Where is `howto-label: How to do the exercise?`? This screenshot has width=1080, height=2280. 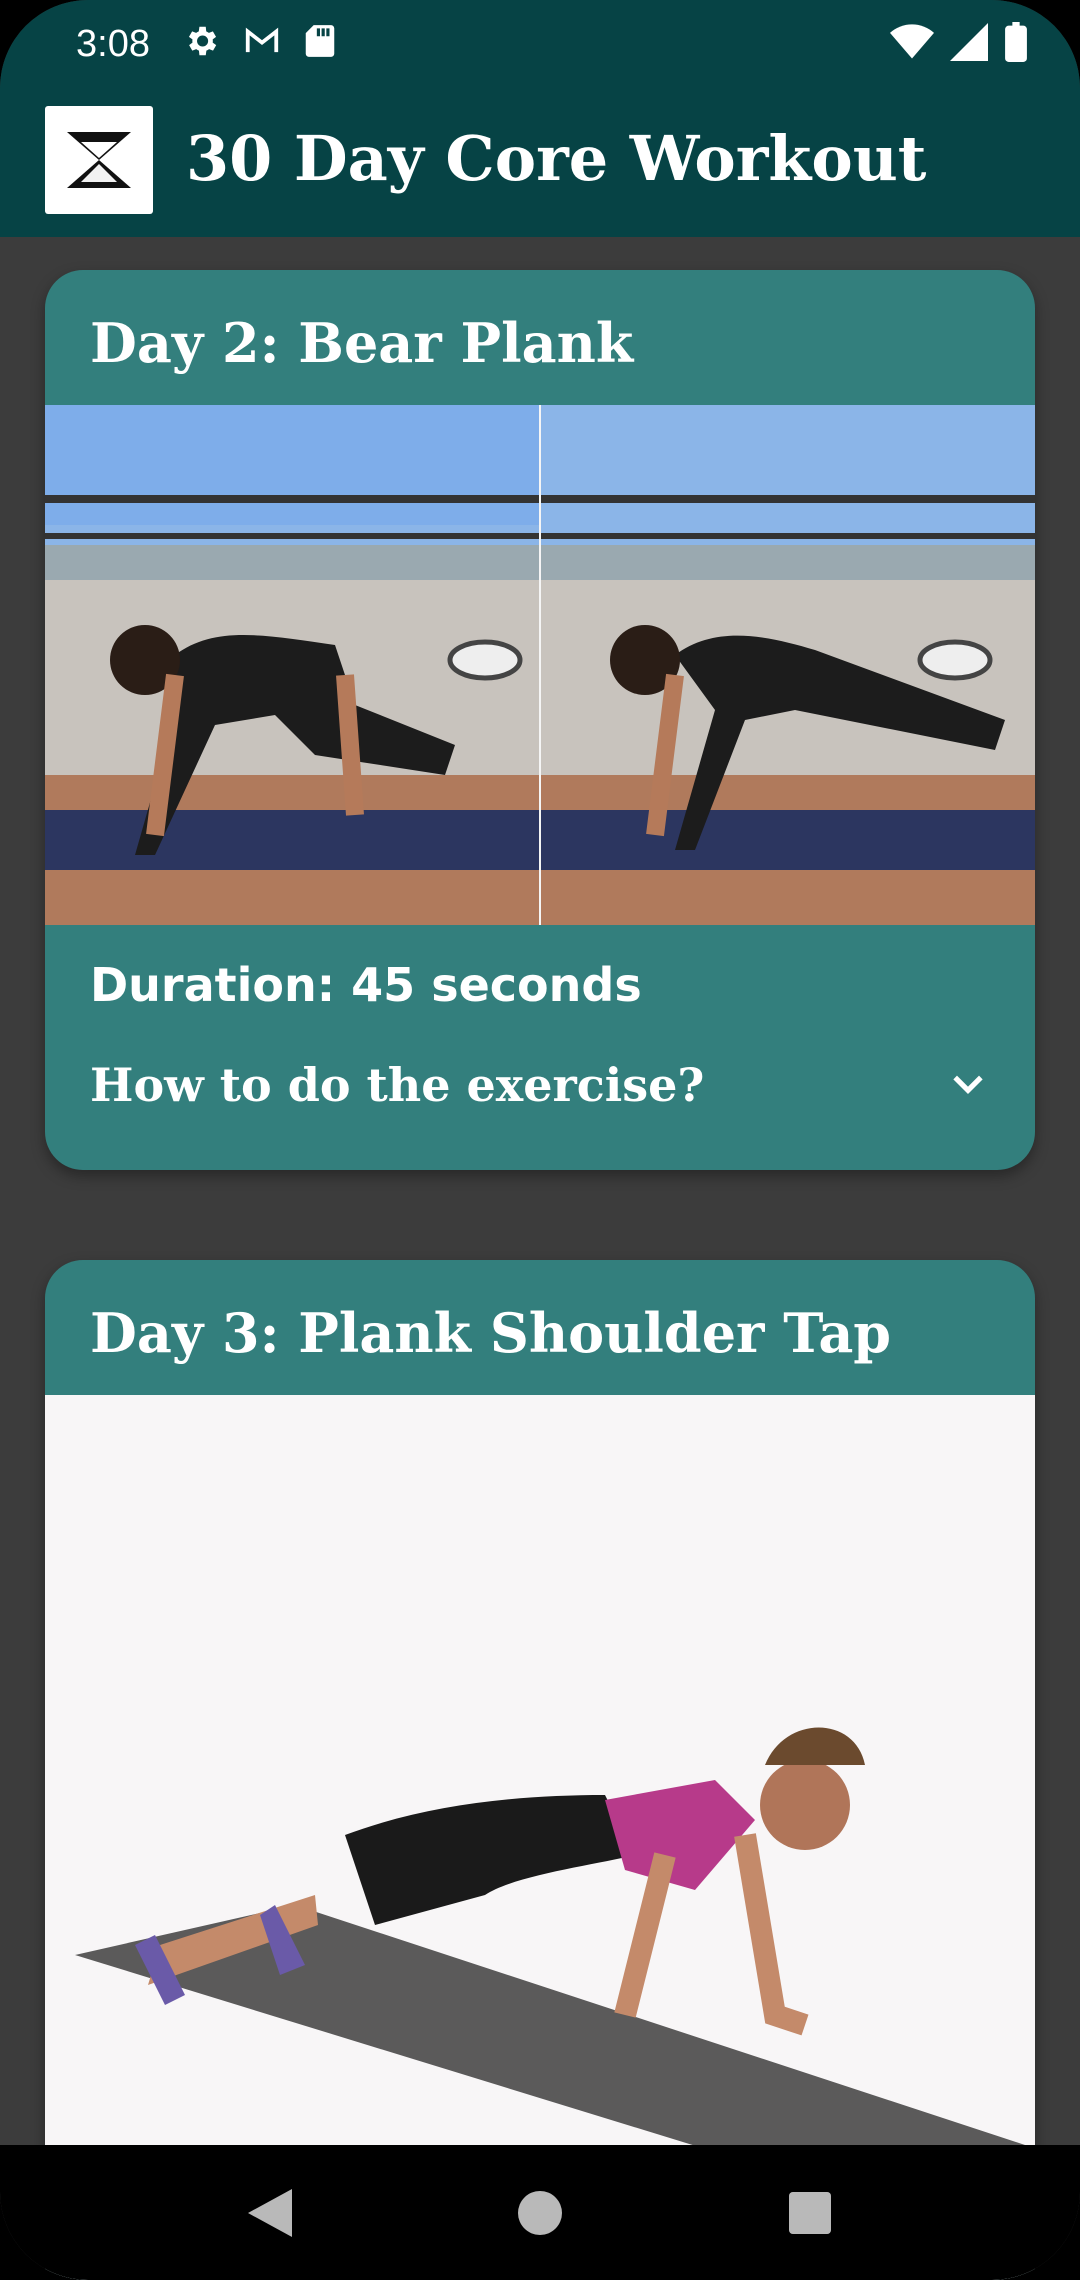 howto-label: How to do the exercise? is located at coordinates (397, 1085).